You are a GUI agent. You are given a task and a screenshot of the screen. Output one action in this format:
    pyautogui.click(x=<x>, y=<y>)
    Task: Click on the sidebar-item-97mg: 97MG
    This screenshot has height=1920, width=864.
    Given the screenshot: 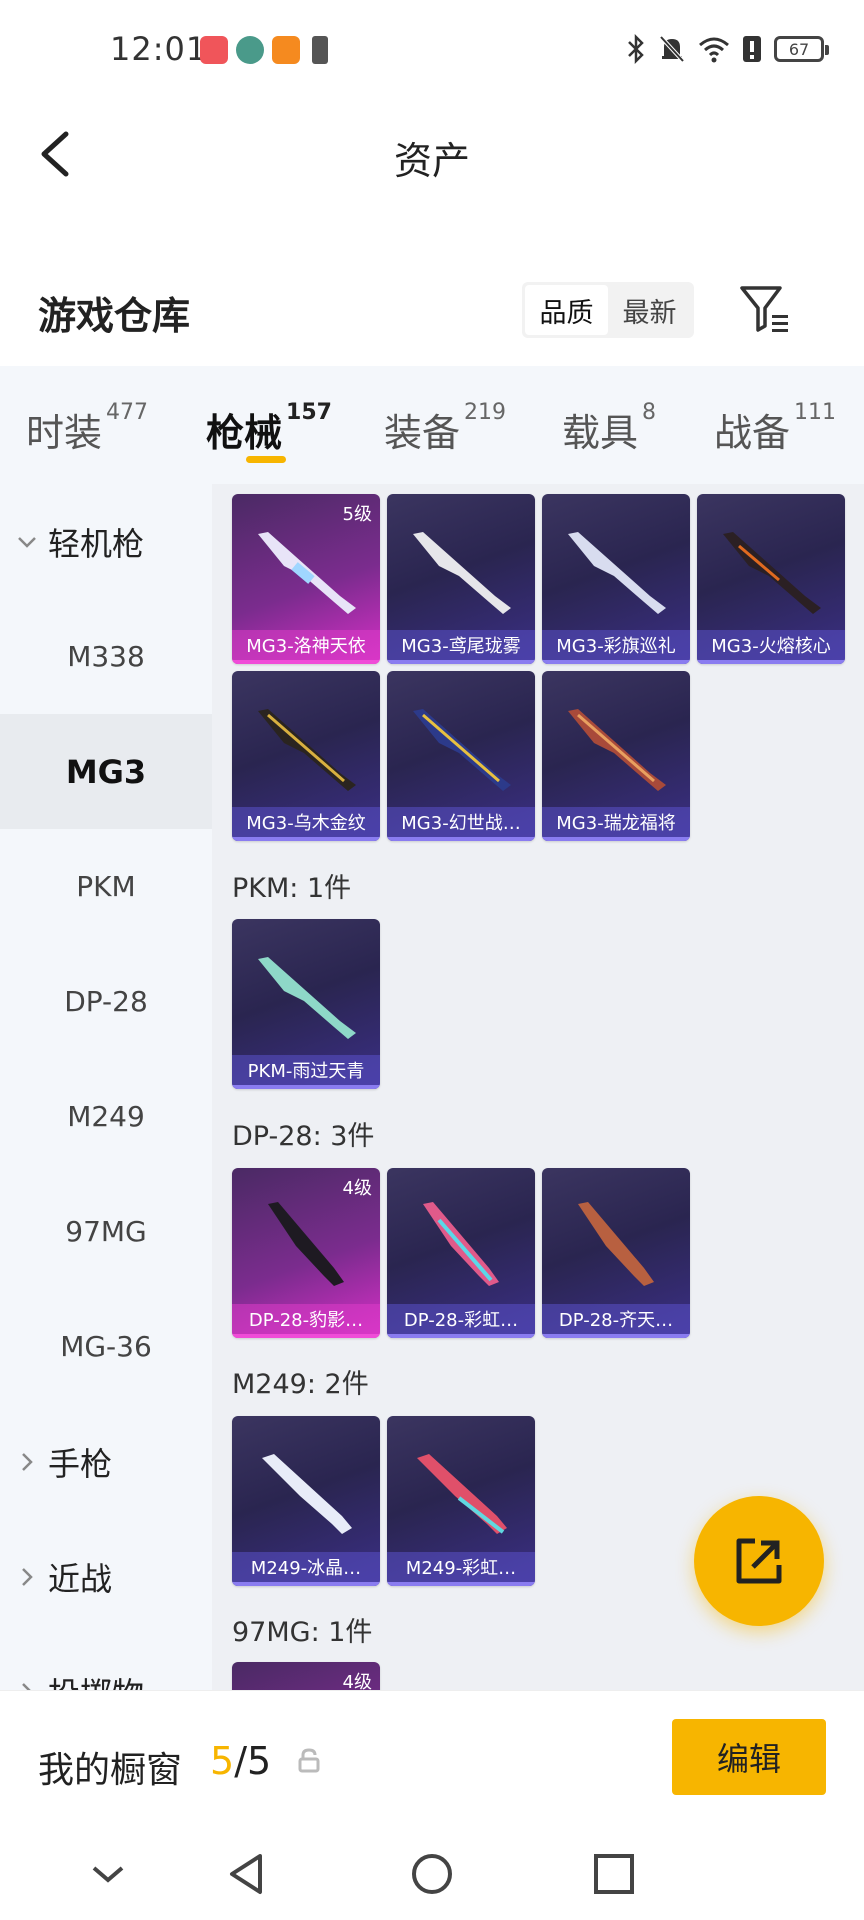 What is the action you would take?
    pyautogui.click(x=106, y=1231)
    